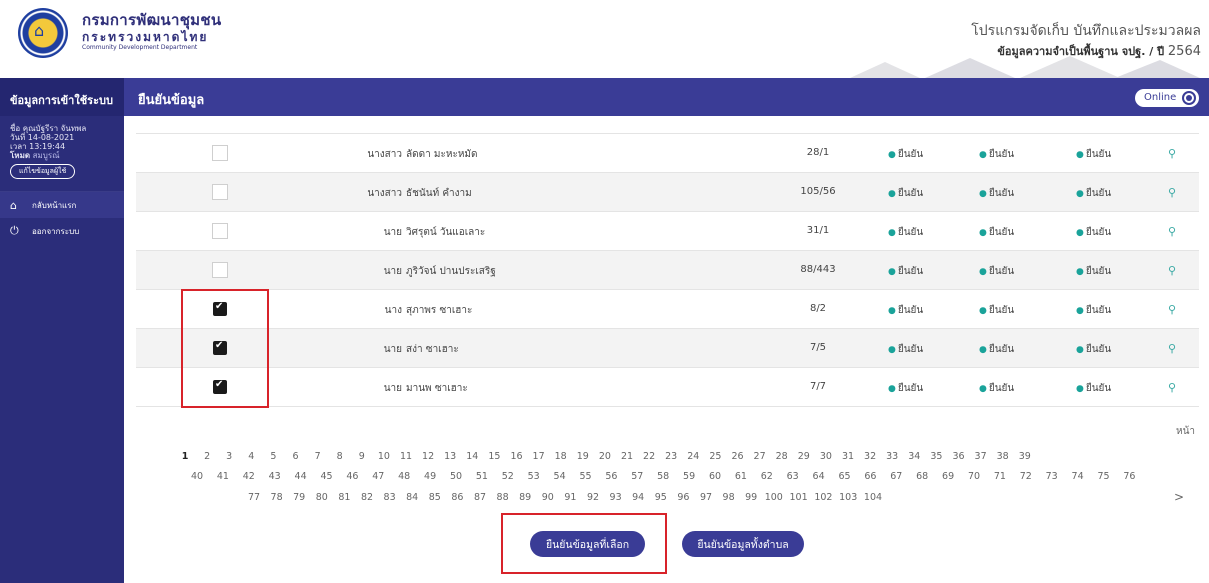 This screenshot has height=583, width=1209. What do you see at coordinates (277, 497) in the screenshot?
I see `page-link: 78` at bounding box center [277, 497].